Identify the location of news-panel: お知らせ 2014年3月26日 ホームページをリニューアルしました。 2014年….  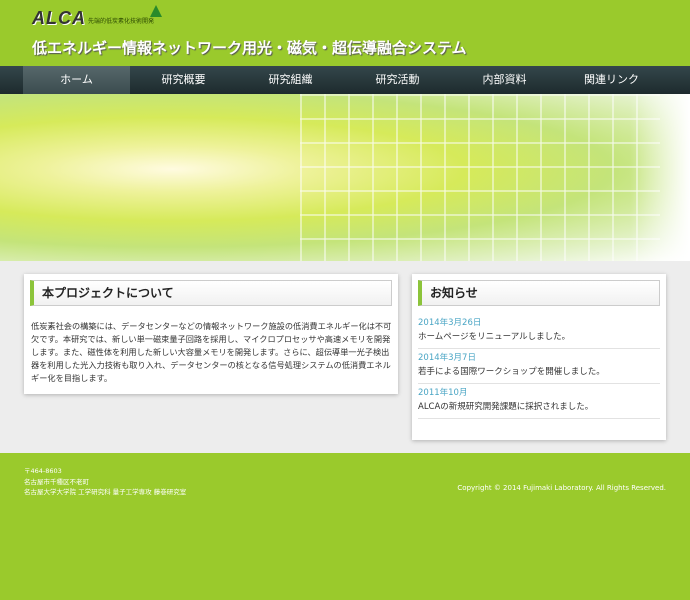
(539, 357).